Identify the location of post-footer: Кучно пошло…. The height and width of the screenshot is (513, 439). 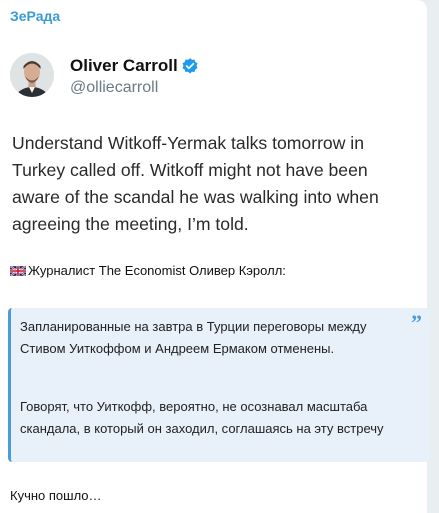
(56, 495).